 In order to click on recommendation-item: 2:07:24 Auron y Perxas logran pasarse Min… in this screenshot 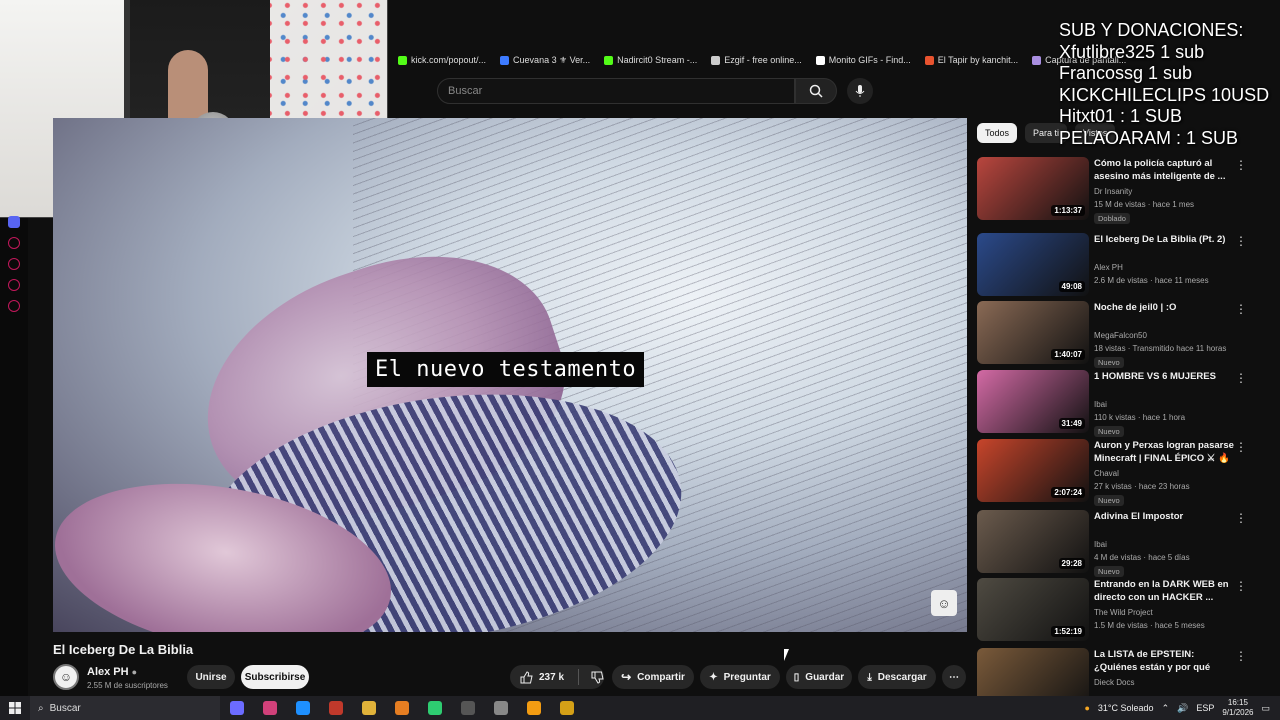, I will do `click(1122, 472)`.